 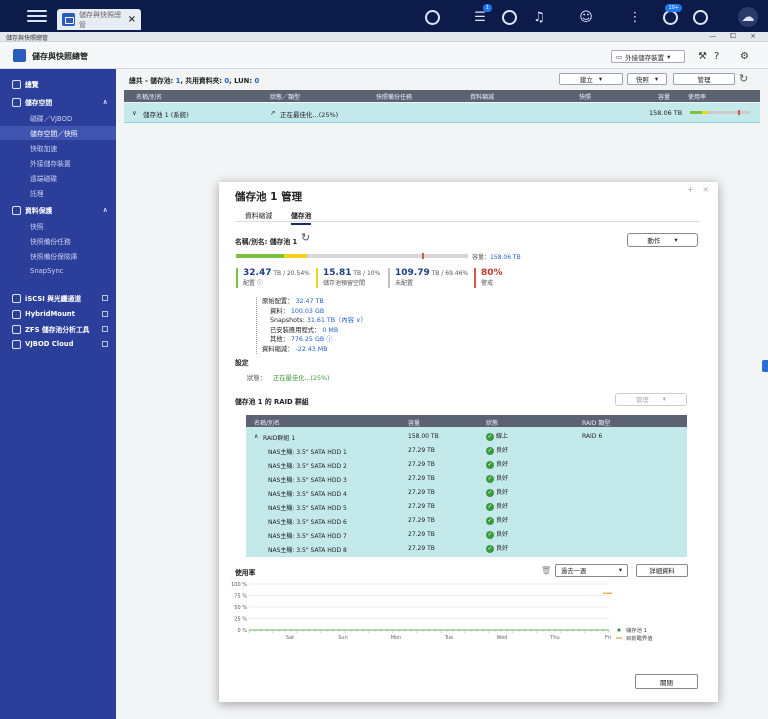 I want to click on sidebar-item-vjbod-cloud: VJBOD Cloud, so click(x=58, y=344).